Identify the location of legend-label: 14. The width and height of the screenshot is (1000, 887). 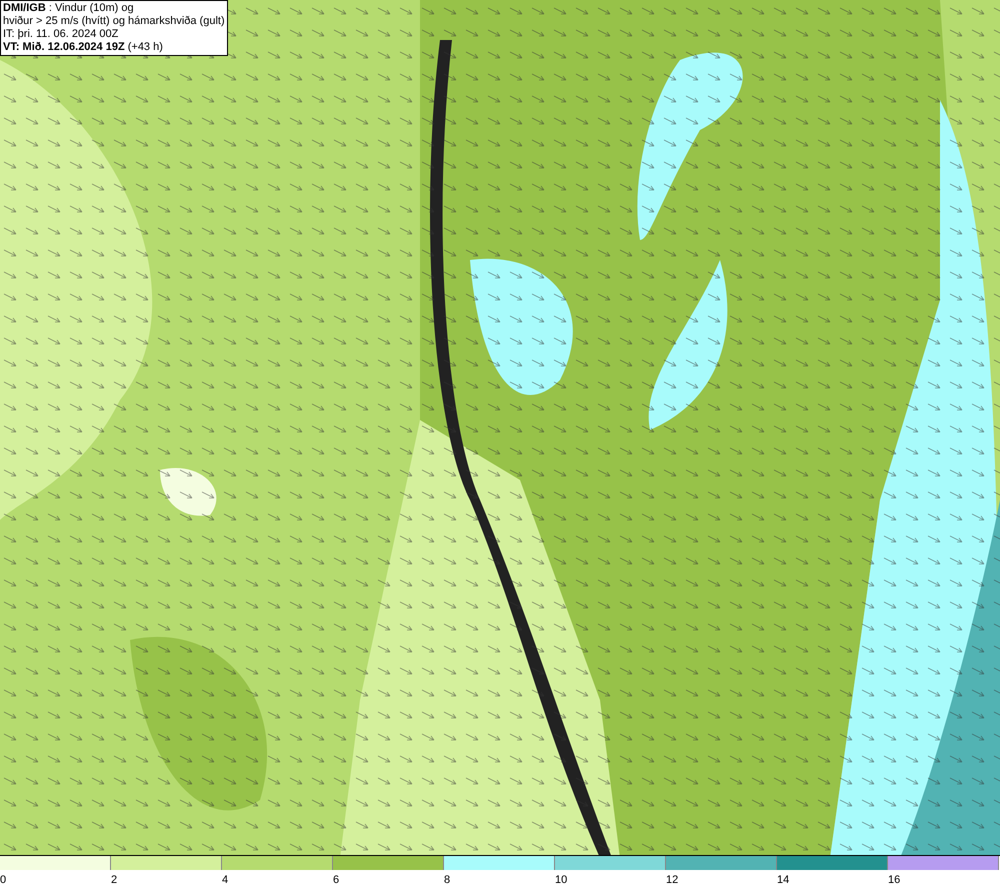
(783, 880).